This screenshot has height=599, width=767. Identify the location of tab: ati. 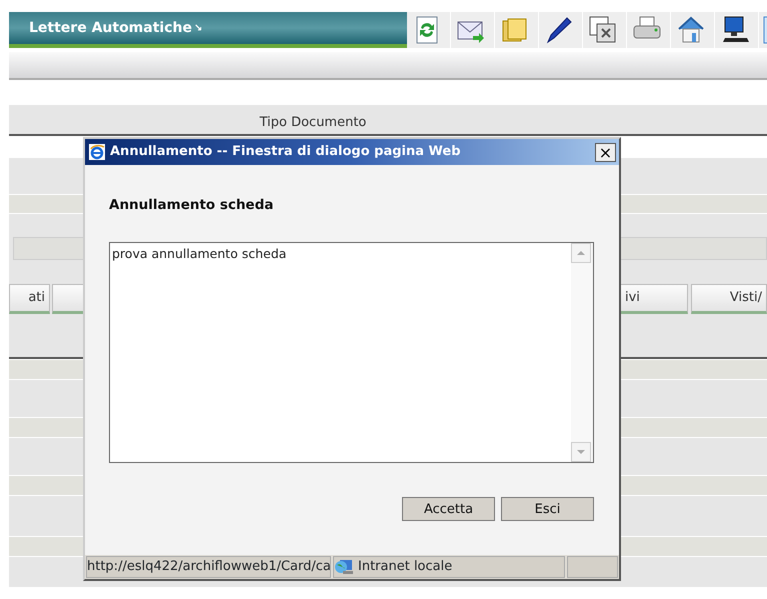
(29, 299).